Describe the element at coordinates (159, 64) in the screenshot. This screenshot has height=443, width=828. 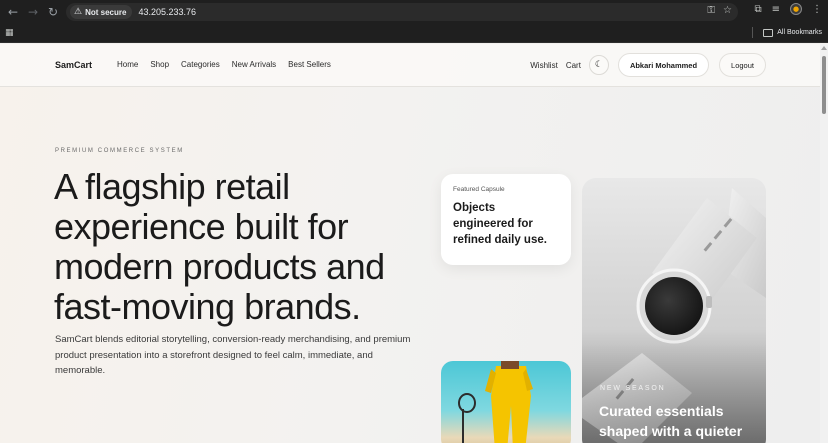
I see `nav-shop: Shop` at that location.